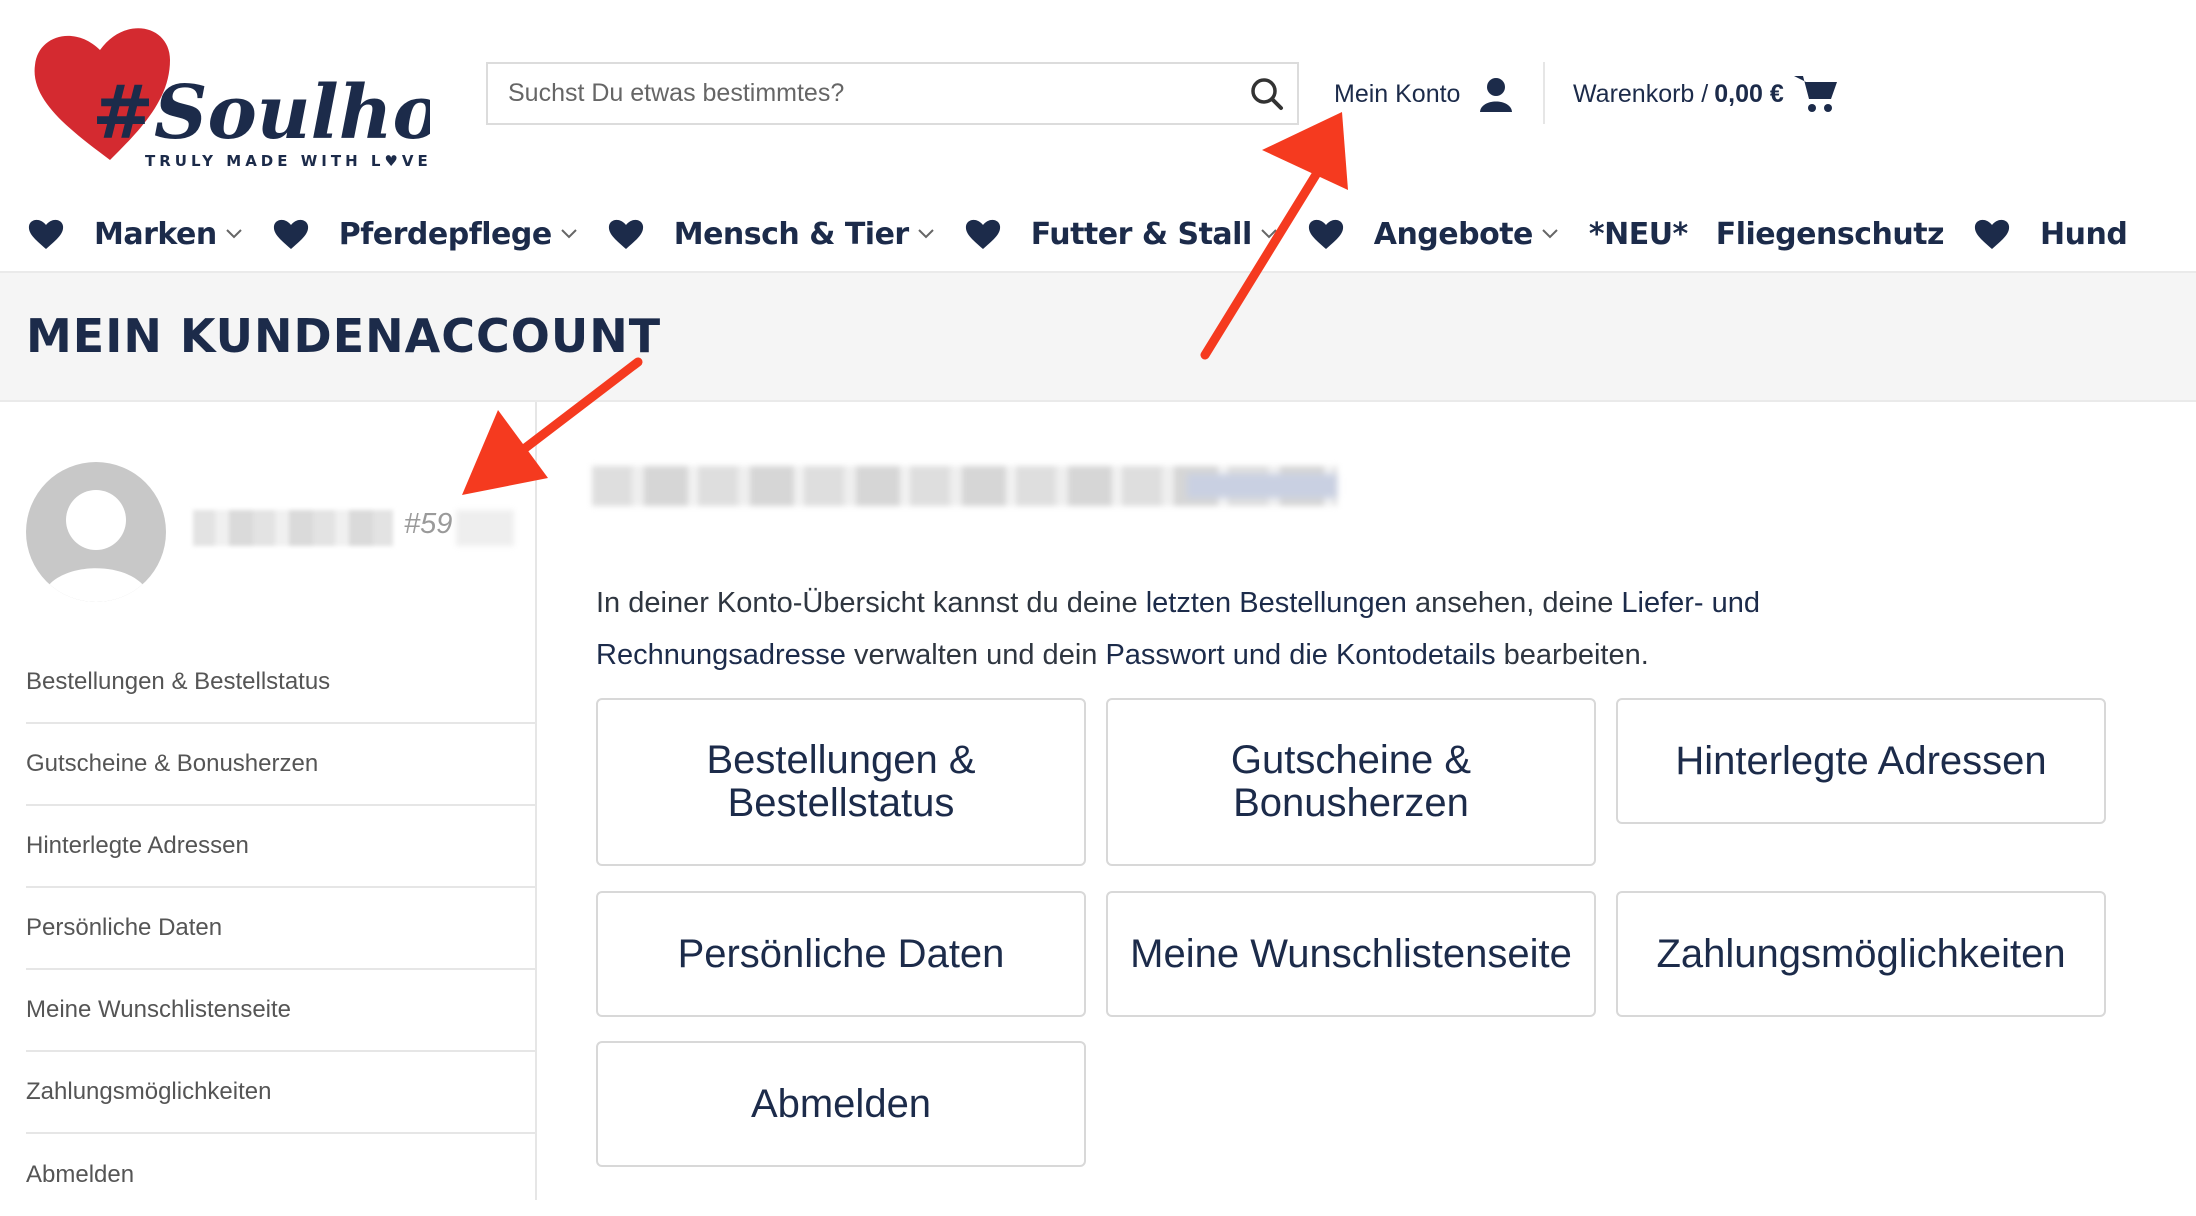  I want to click on tile-label: Bestellungen & Bestellstatus, so click(841, 781).